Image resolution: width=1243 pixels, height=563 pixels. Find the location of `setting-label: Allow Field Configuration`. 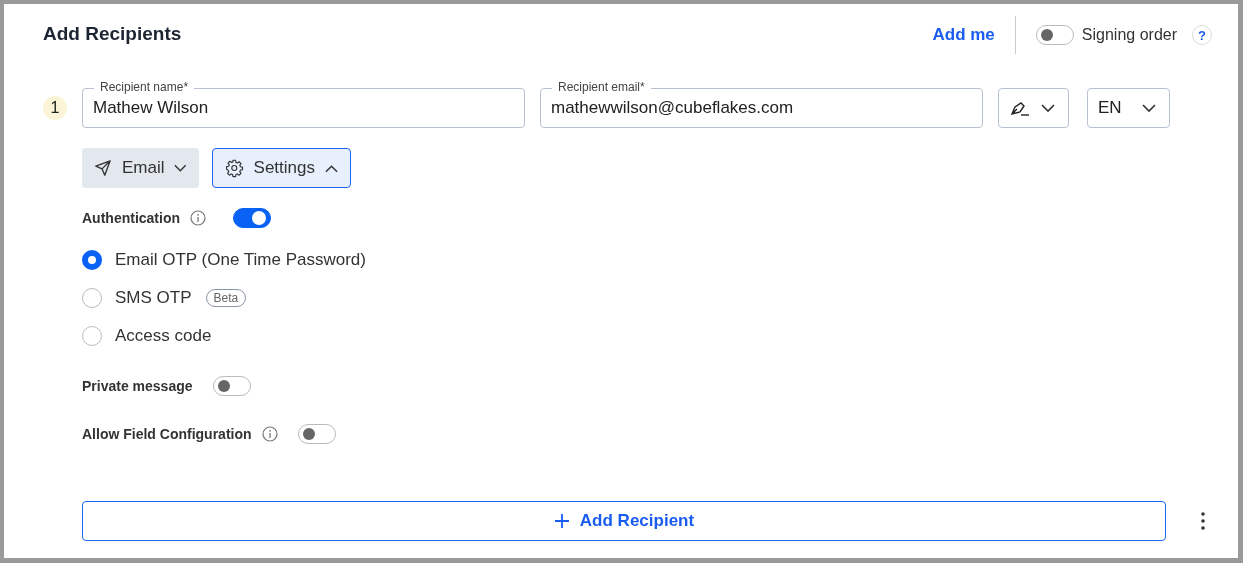

setting-label: Allow Field Configuration is located at coordinates (167, 434).